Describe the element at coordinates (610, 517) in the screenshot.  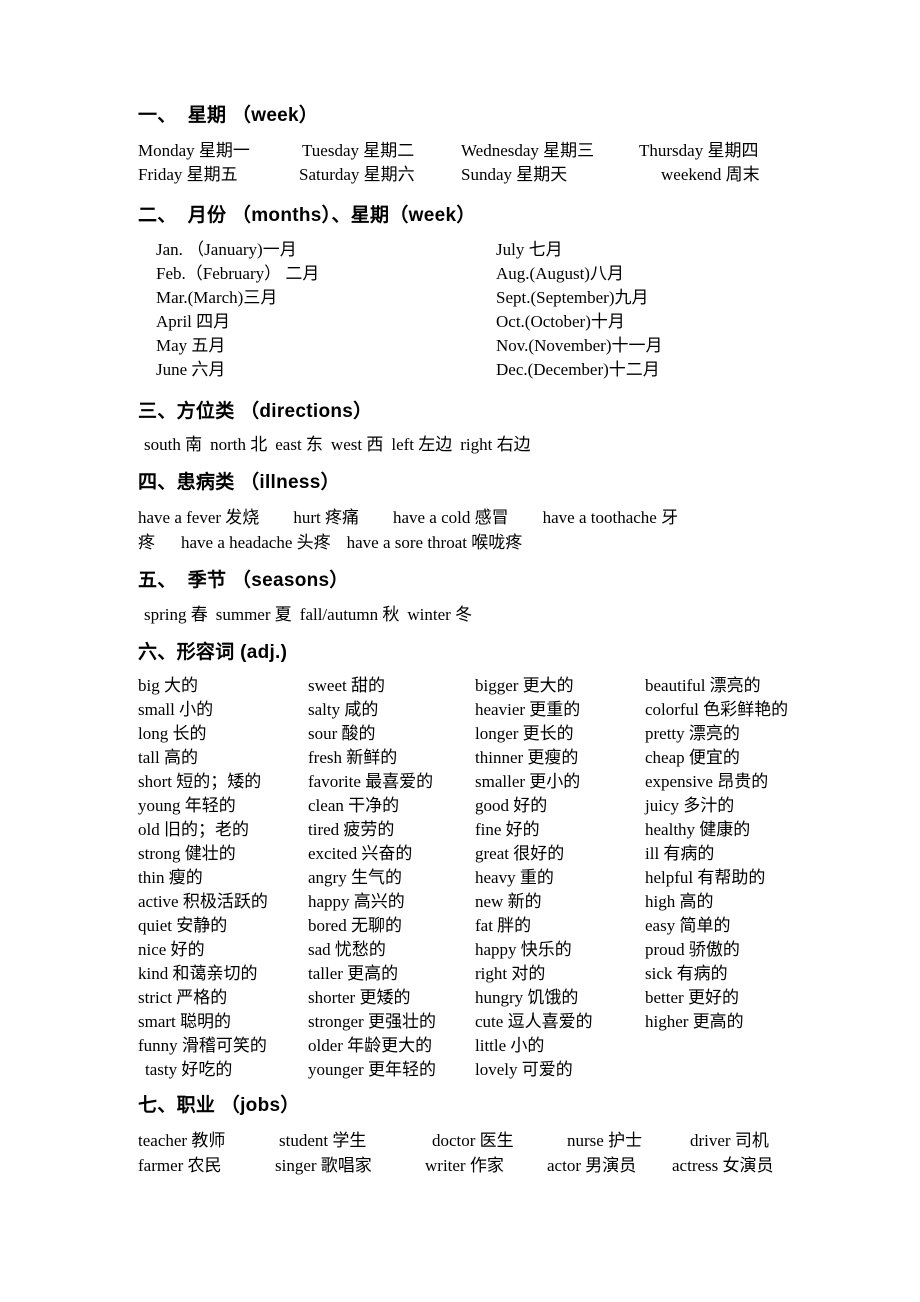
I see `illness-item: have a toothache 牙` at that location.